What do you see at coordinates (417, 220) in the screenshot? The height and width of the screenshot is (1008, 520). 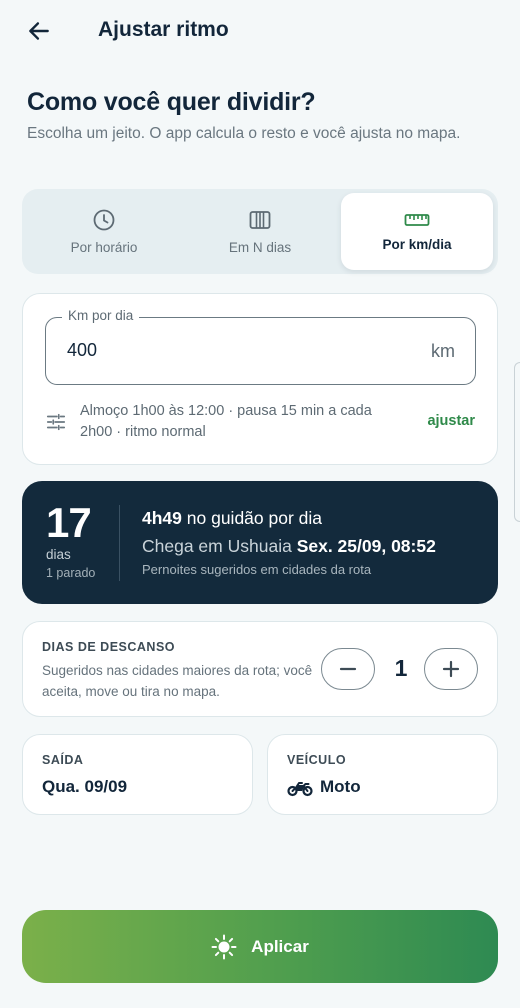 I see `ruler-icon` at bounding box center [417, 220].